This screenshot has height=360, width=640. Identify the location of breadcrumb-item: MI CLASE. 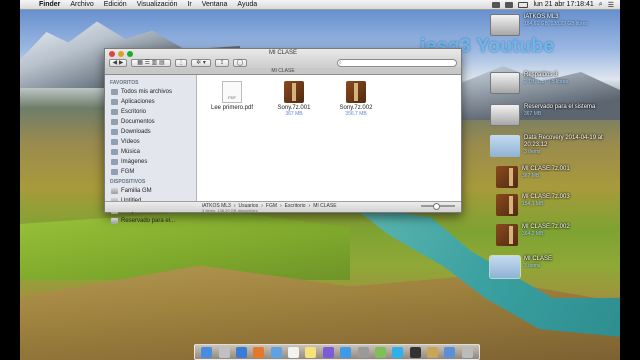
(324, 206).